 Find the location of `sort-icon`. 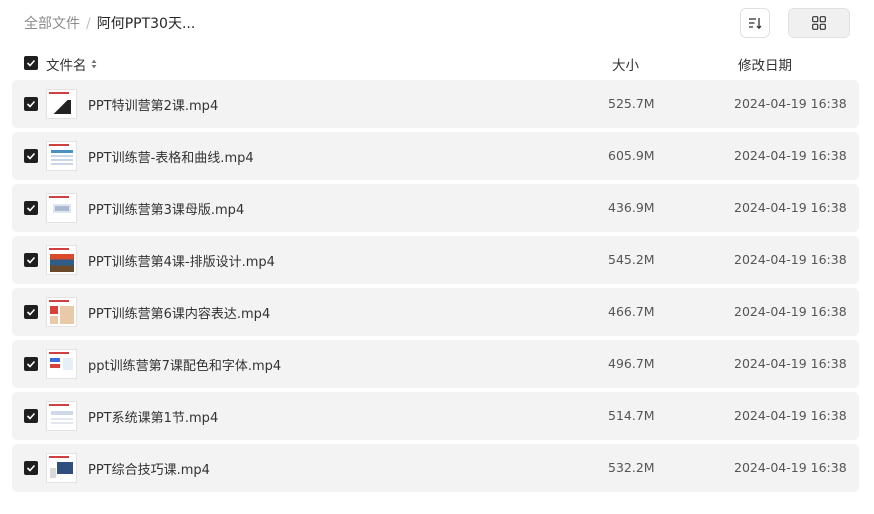

sort-icon is located at coordinates (755, 24).